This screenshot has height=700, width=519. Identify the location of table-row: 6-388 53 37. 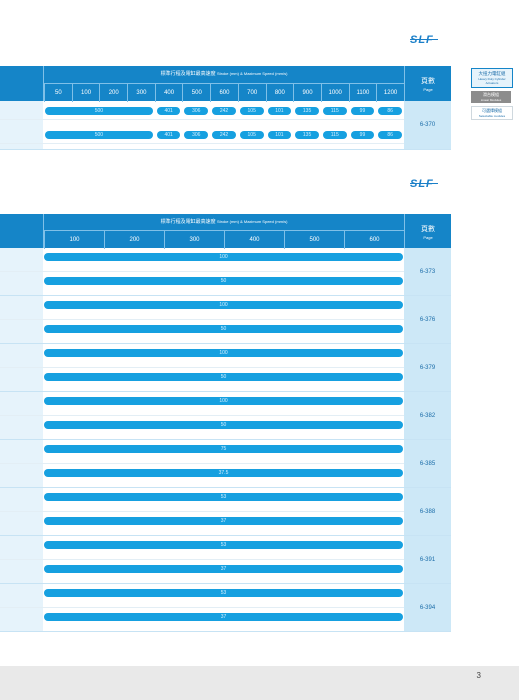
(225, 512).